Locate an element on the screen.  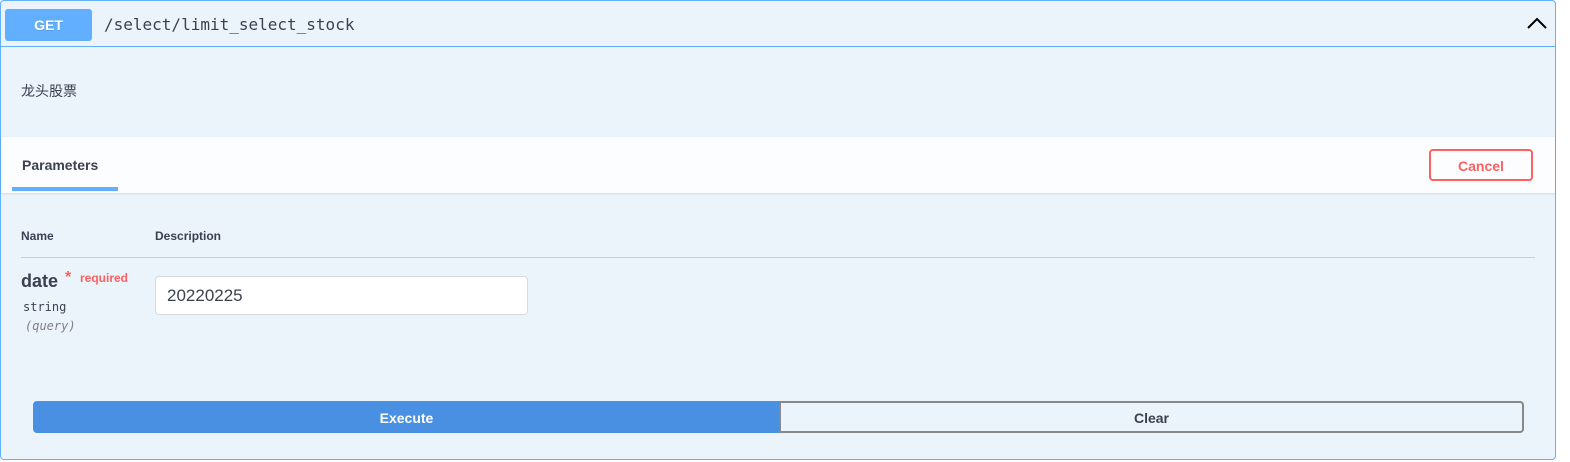
param-location: (query) is located at coordinates (50, 326).